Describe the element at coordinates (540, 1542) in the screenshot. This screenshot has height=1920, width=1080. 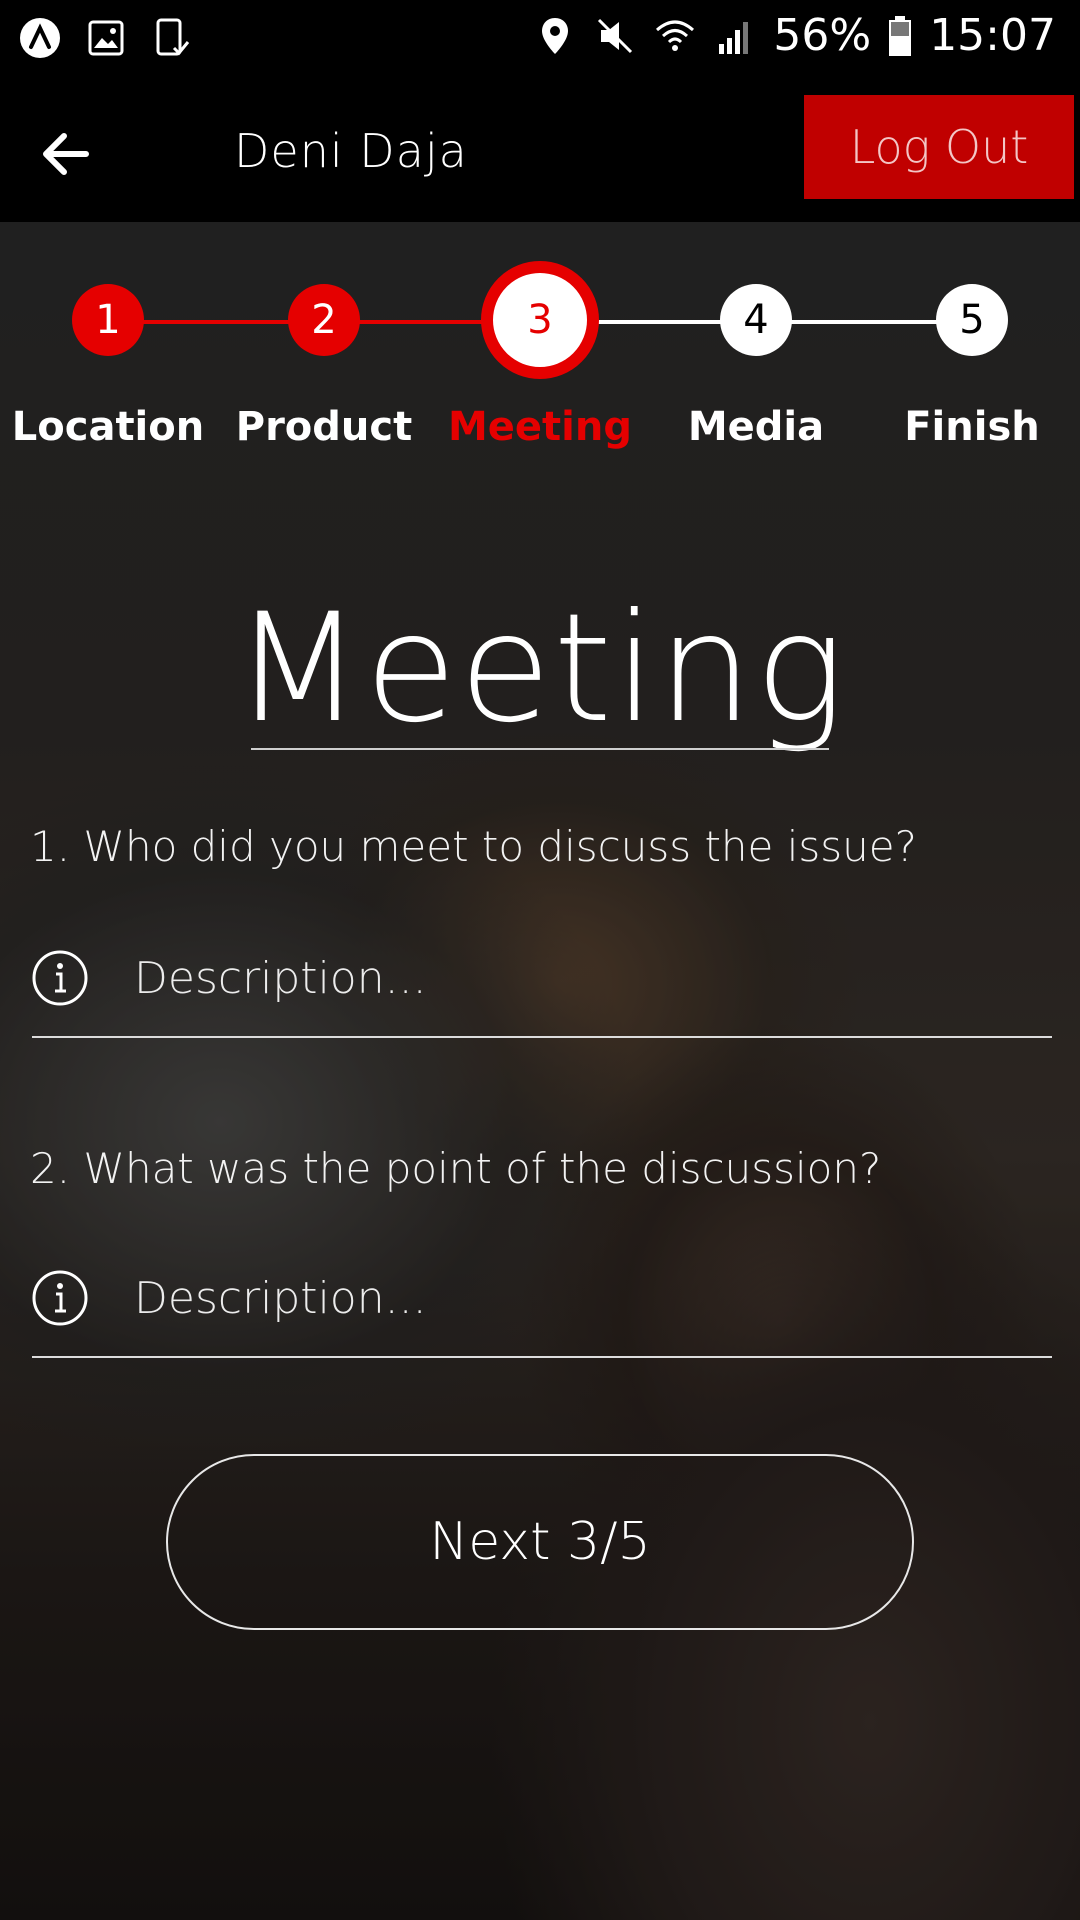
I see `next-button: Next 3/5` at that location.